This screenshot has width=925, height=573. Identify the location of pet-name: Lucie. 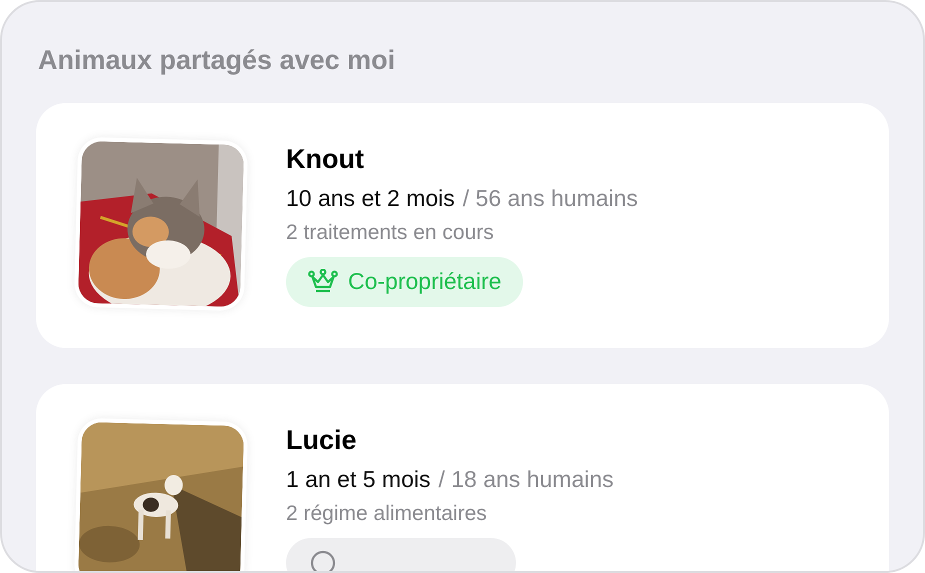
(322, 440).